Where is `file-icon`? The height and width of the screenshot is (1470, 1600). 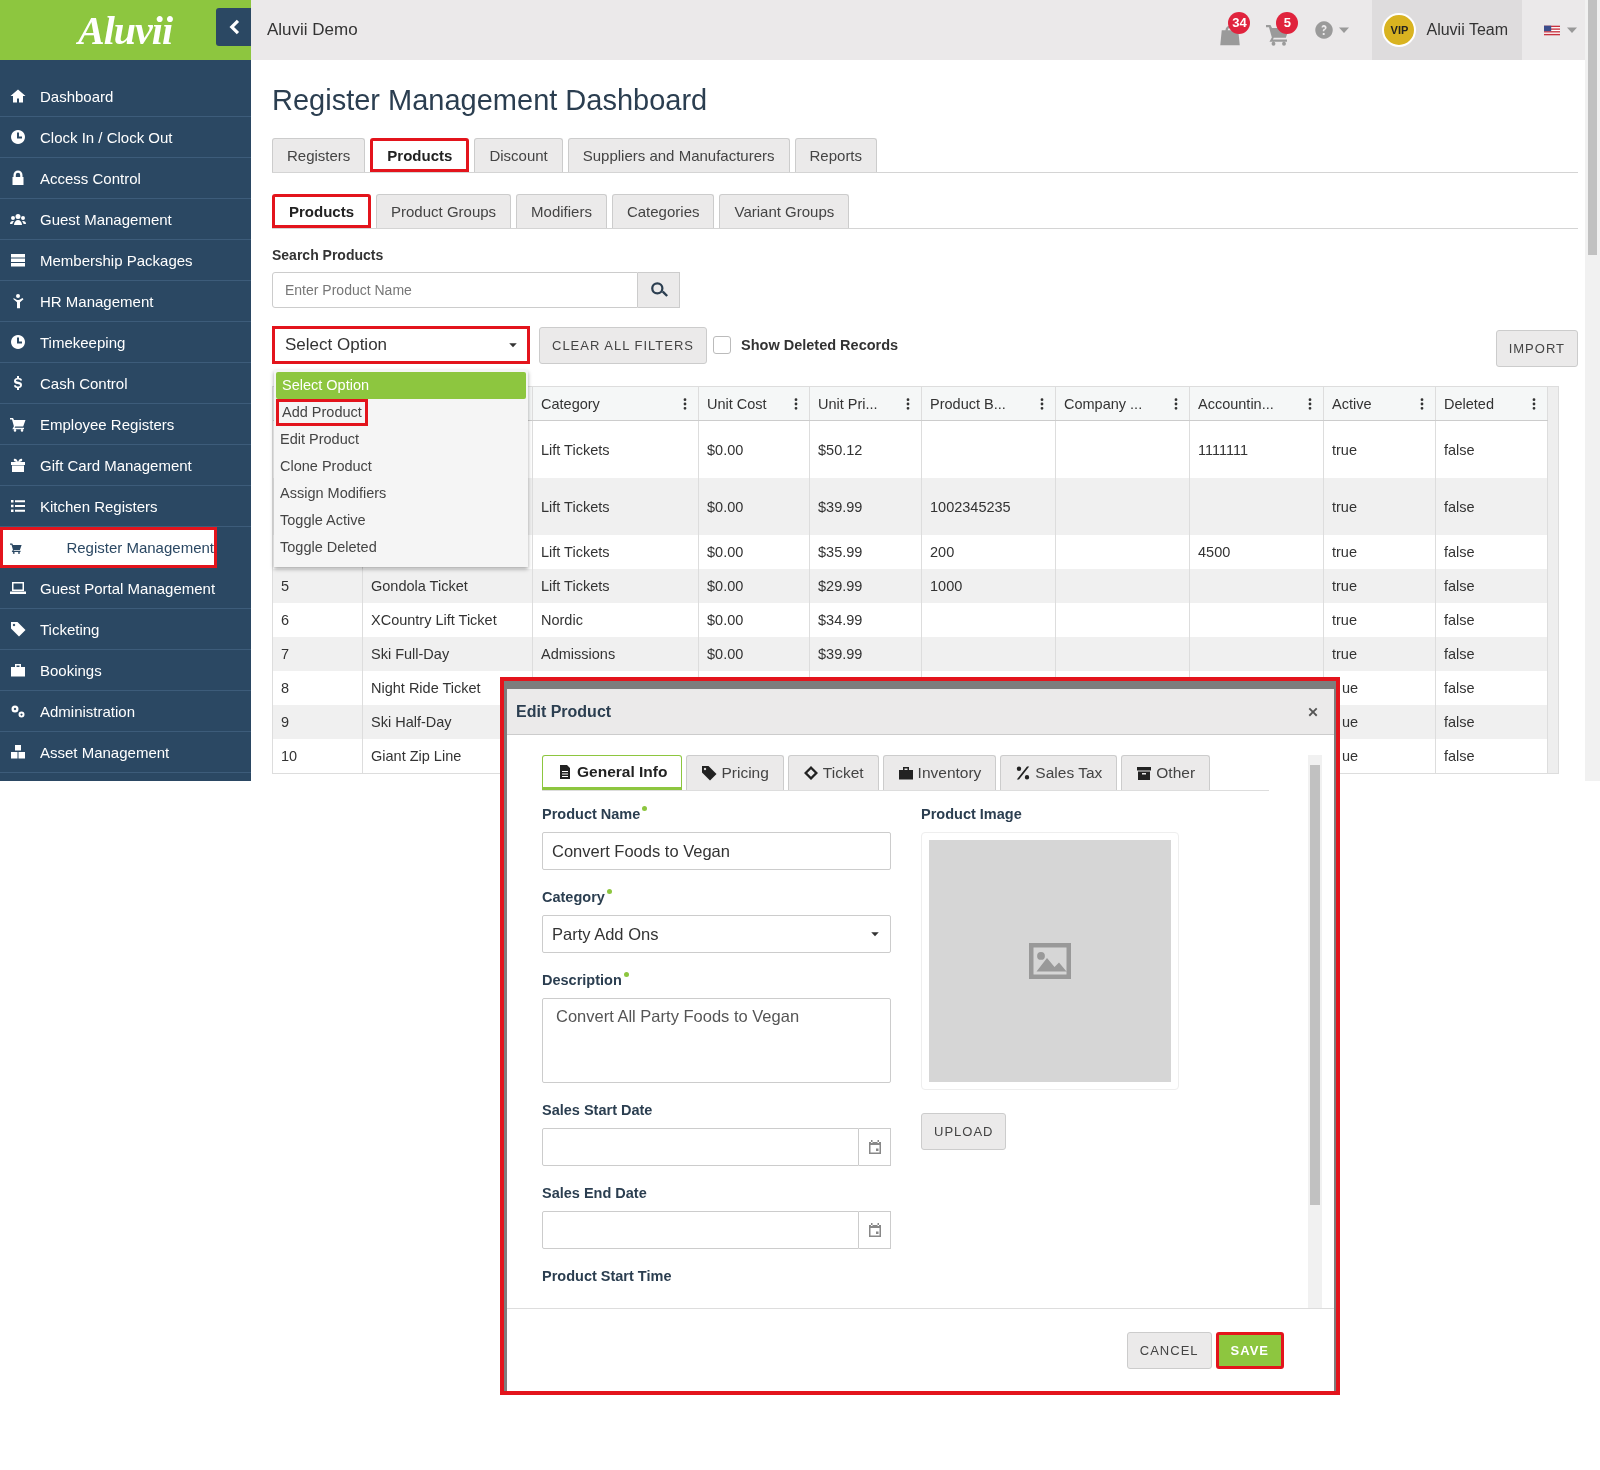
file-icon is located at coordinates (565, 771).